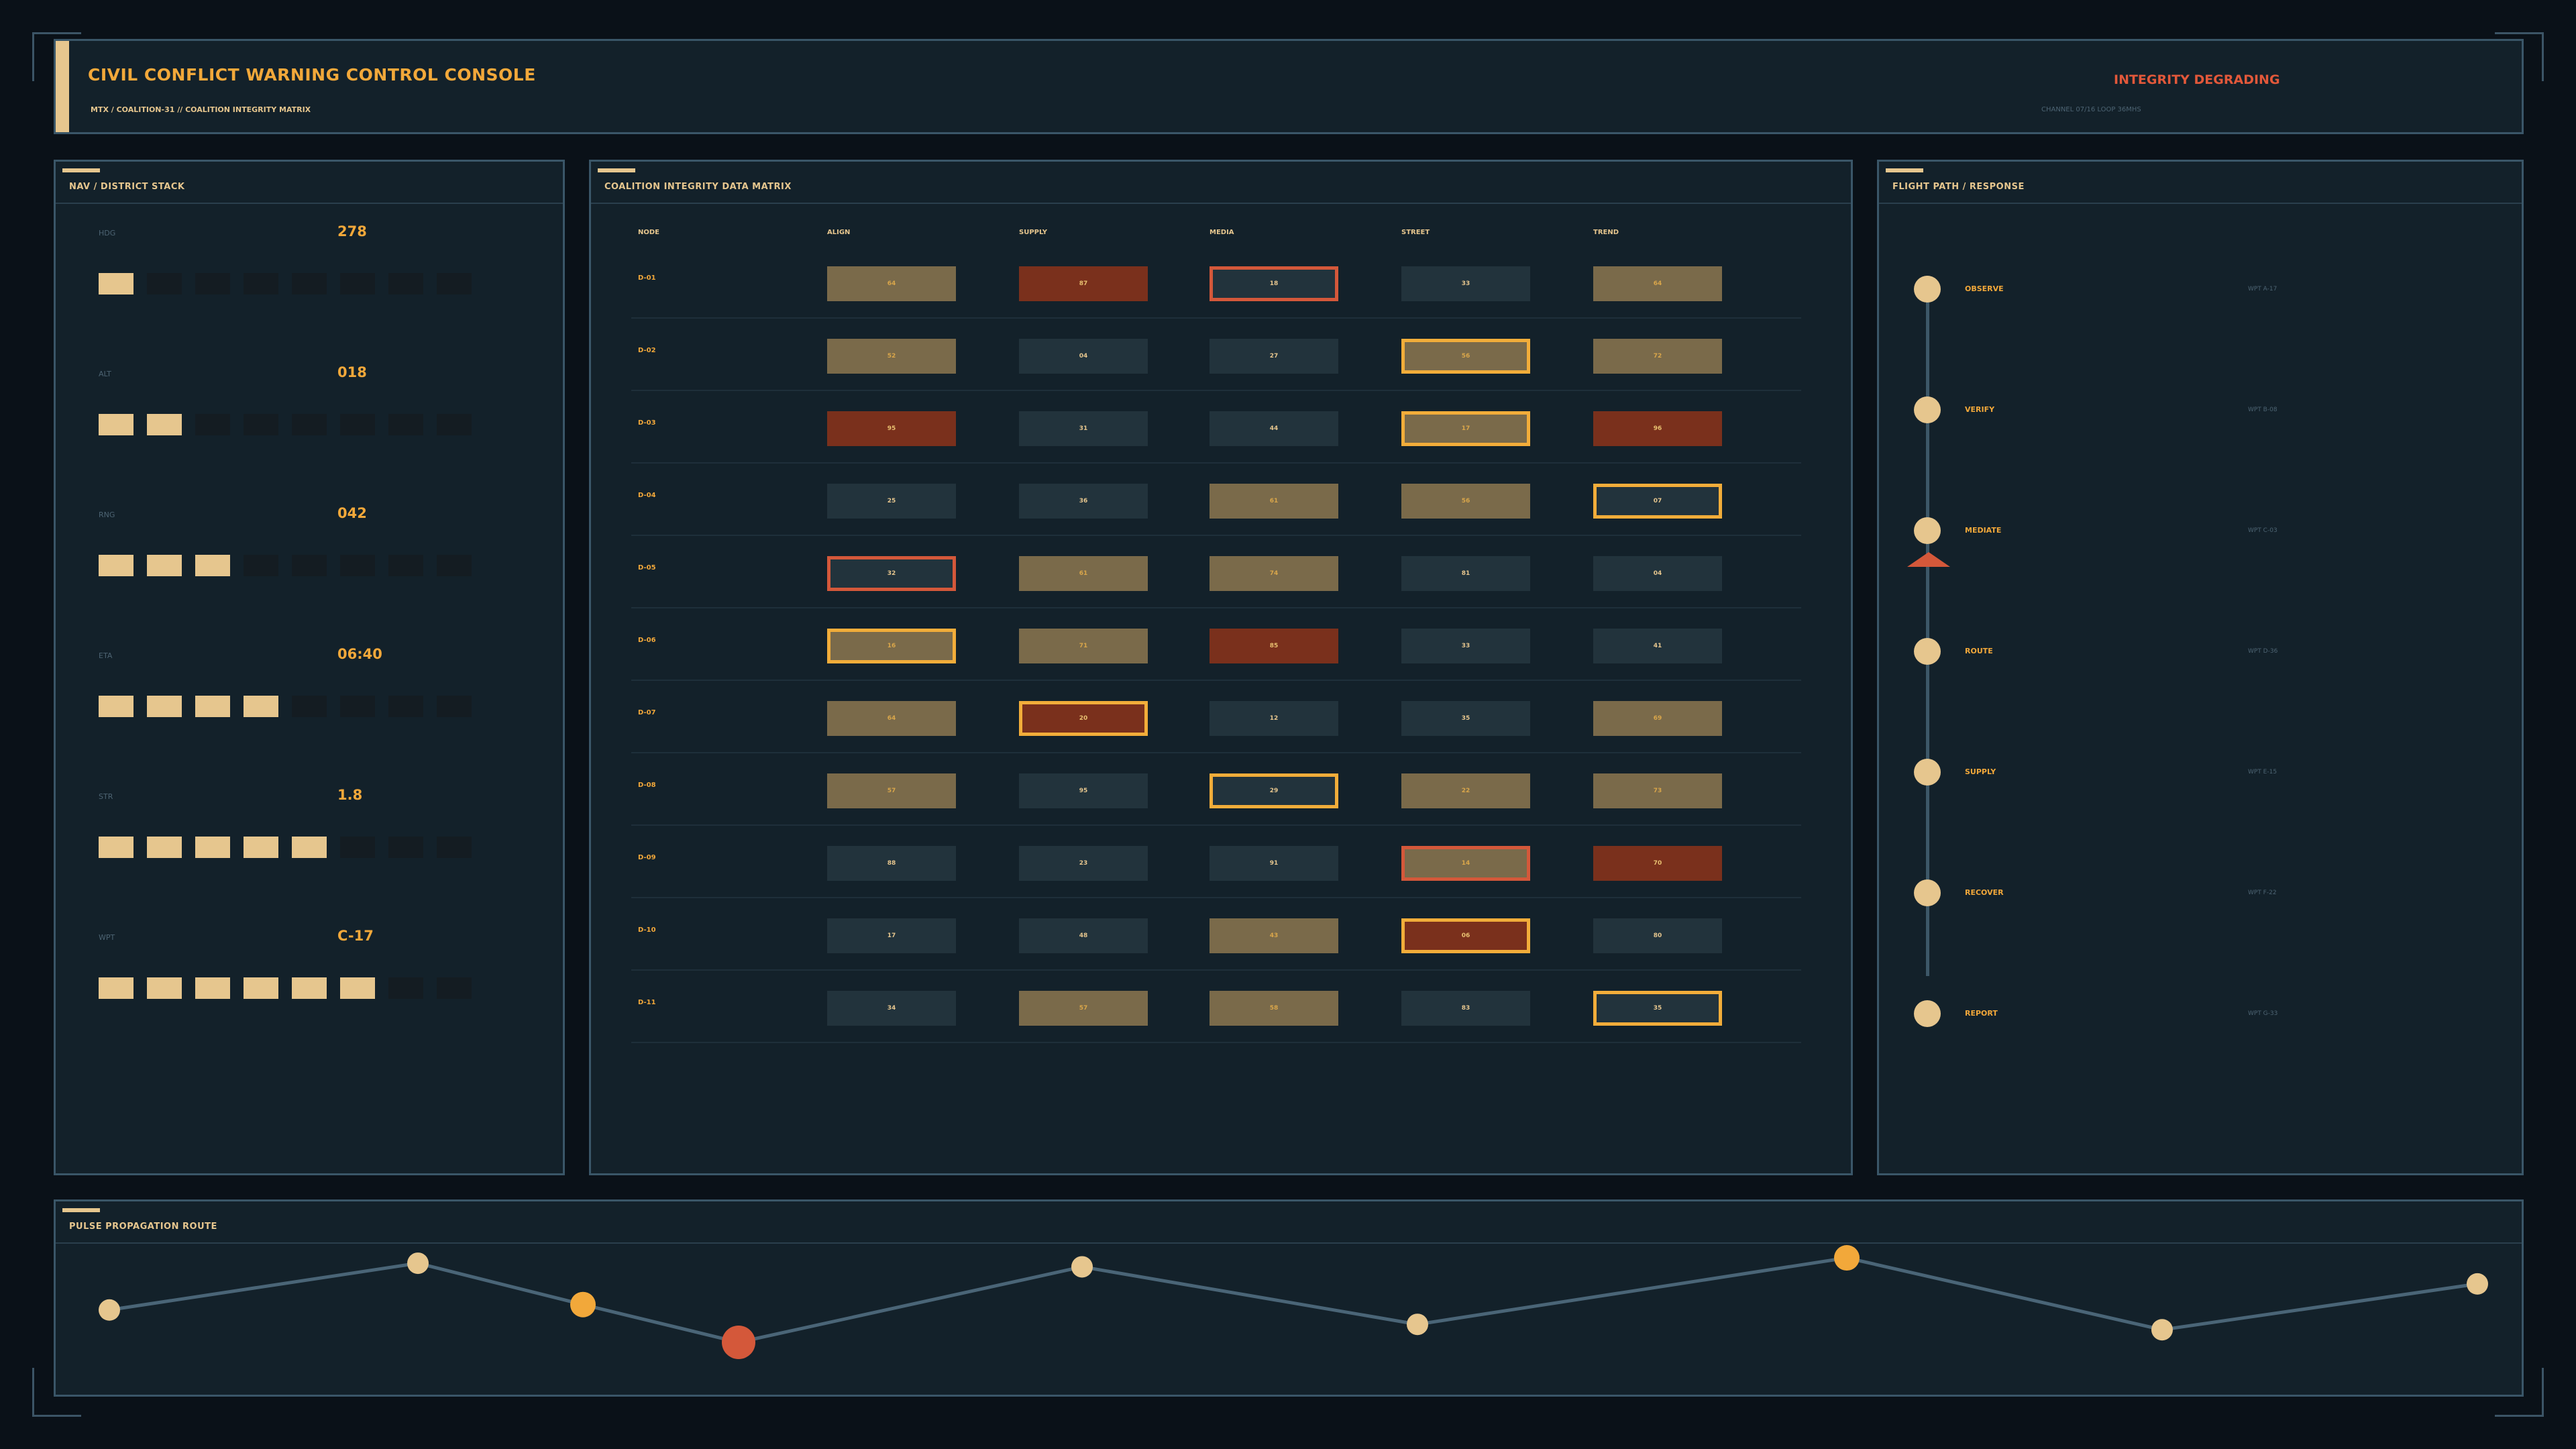 This screenshot has height=1449, width=2576. What do you see at coordinates (1274, 935) in the screenshot?
I see `matrix-cell: 43` at bounding box center [1274, 935].